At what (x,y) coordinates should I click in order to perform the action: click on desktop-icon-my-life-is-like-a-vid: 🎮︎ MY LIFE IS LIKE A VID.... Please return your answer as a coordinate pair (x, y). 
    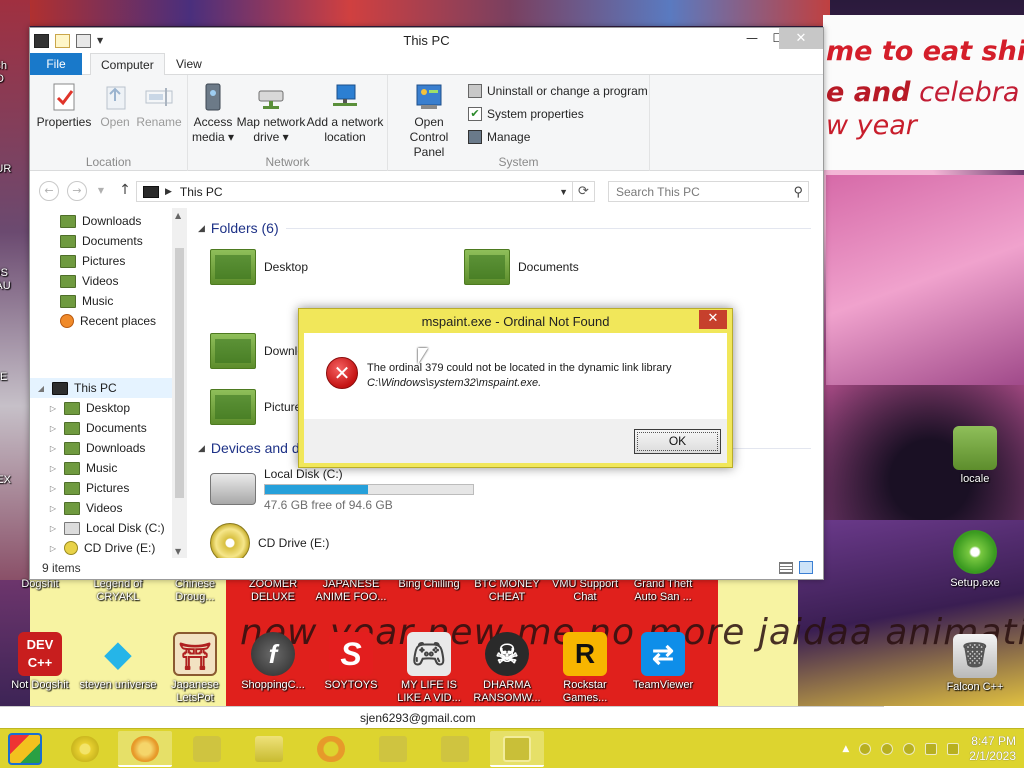
    Looking at the image, I should click on (429, 668).